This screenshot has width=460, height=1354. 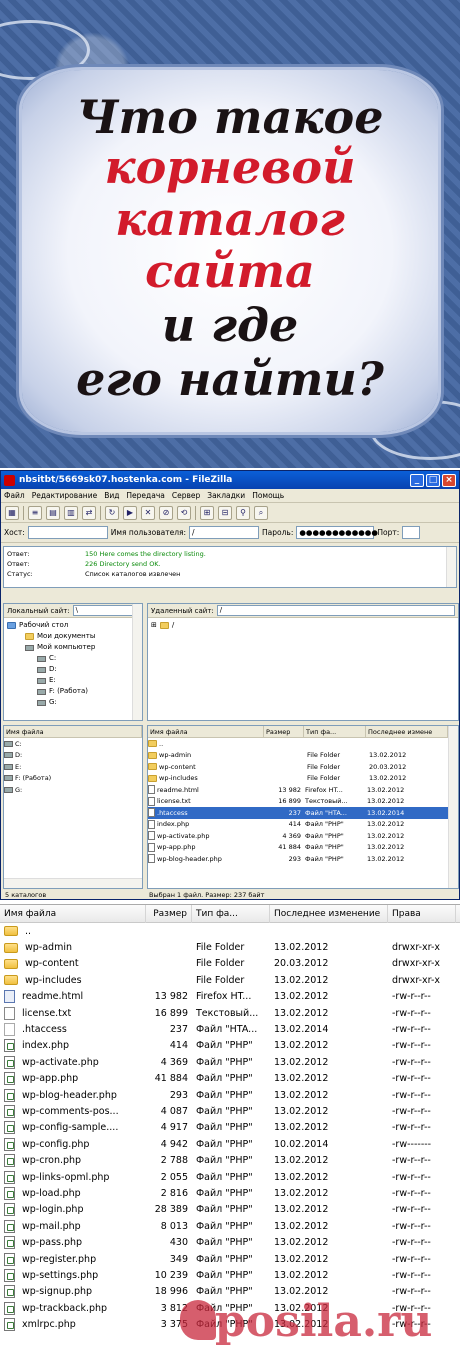 I want to click on sync-browse-icon: ⚲, so click(x=243, y=512).